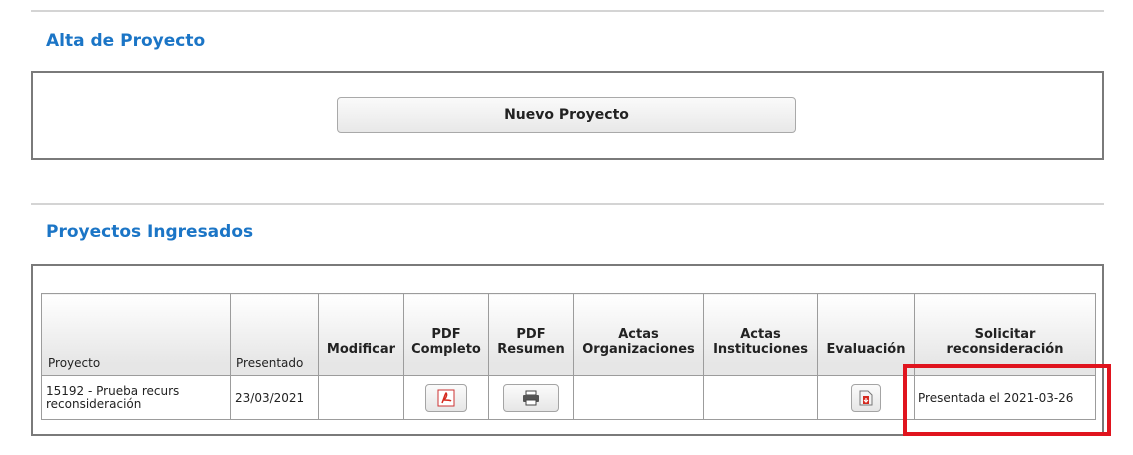 The width and height of the screenshot is (1133, 455). I want to click on download-icon, so click(866, 397).